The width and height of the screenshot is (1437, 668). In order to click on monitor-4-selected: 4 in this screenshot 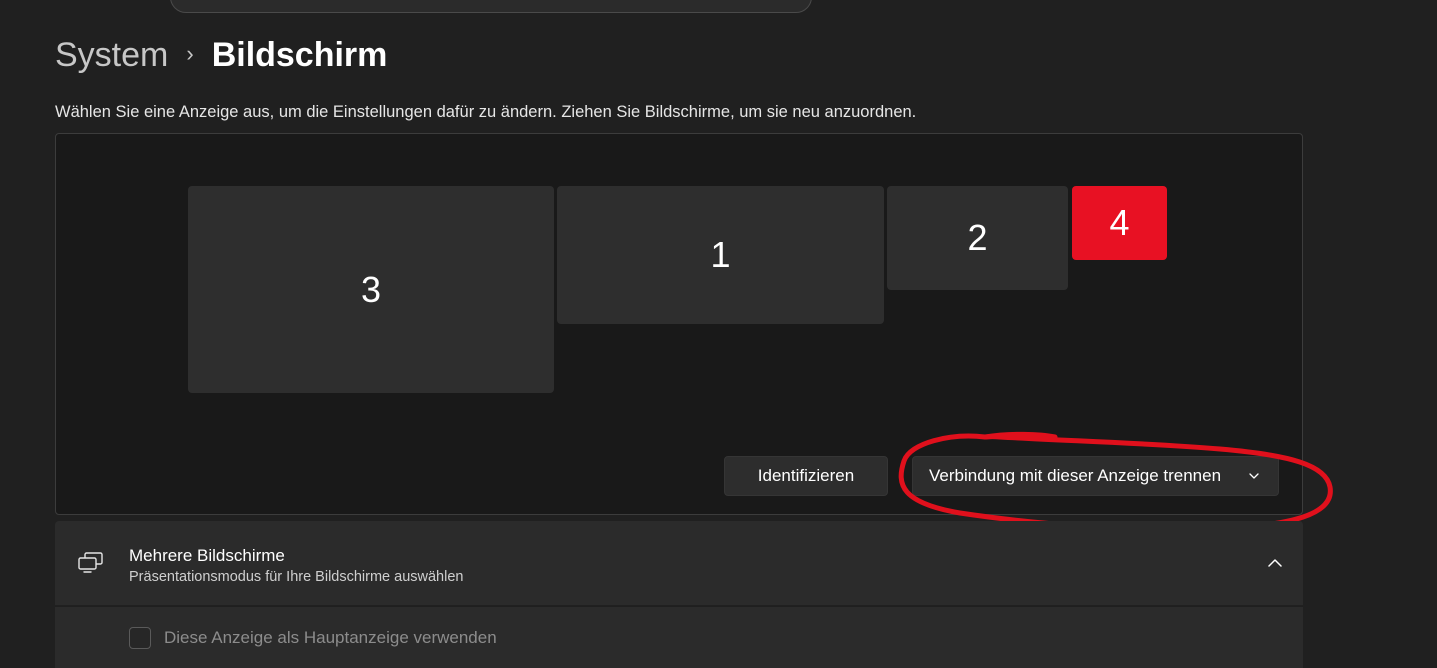, I will do `click(1119, 223)`.